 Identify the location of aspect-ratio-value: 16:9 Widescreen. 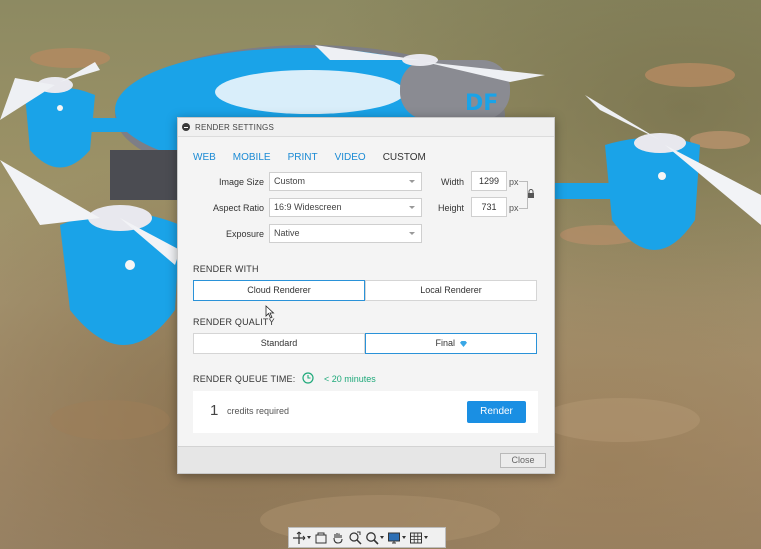
(308, 207).